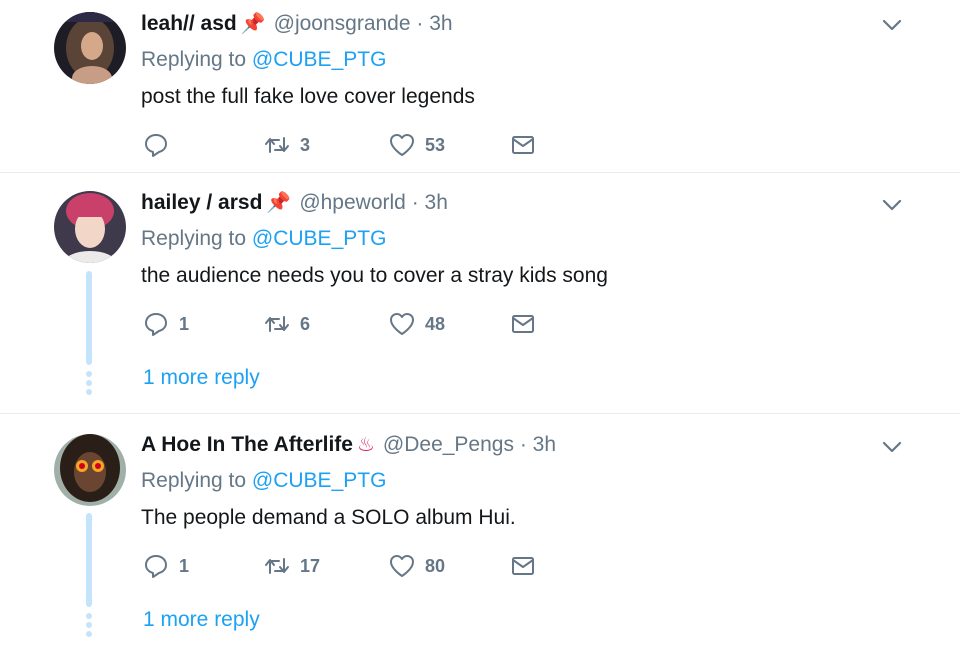 This screenshot has width=960, height=653. I want to click on retweet-button: 3, so click(287, 145).